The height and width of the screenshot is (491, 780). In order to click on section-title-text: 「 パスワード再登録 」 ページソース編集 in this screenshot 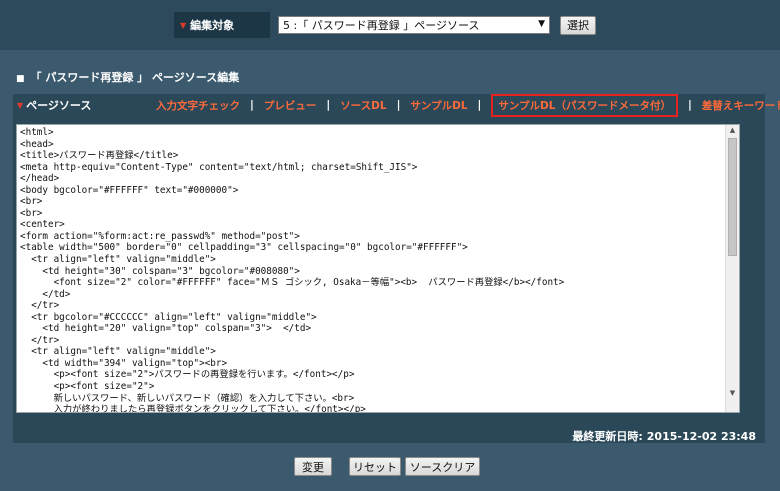, I will do `click(135, 77)`.